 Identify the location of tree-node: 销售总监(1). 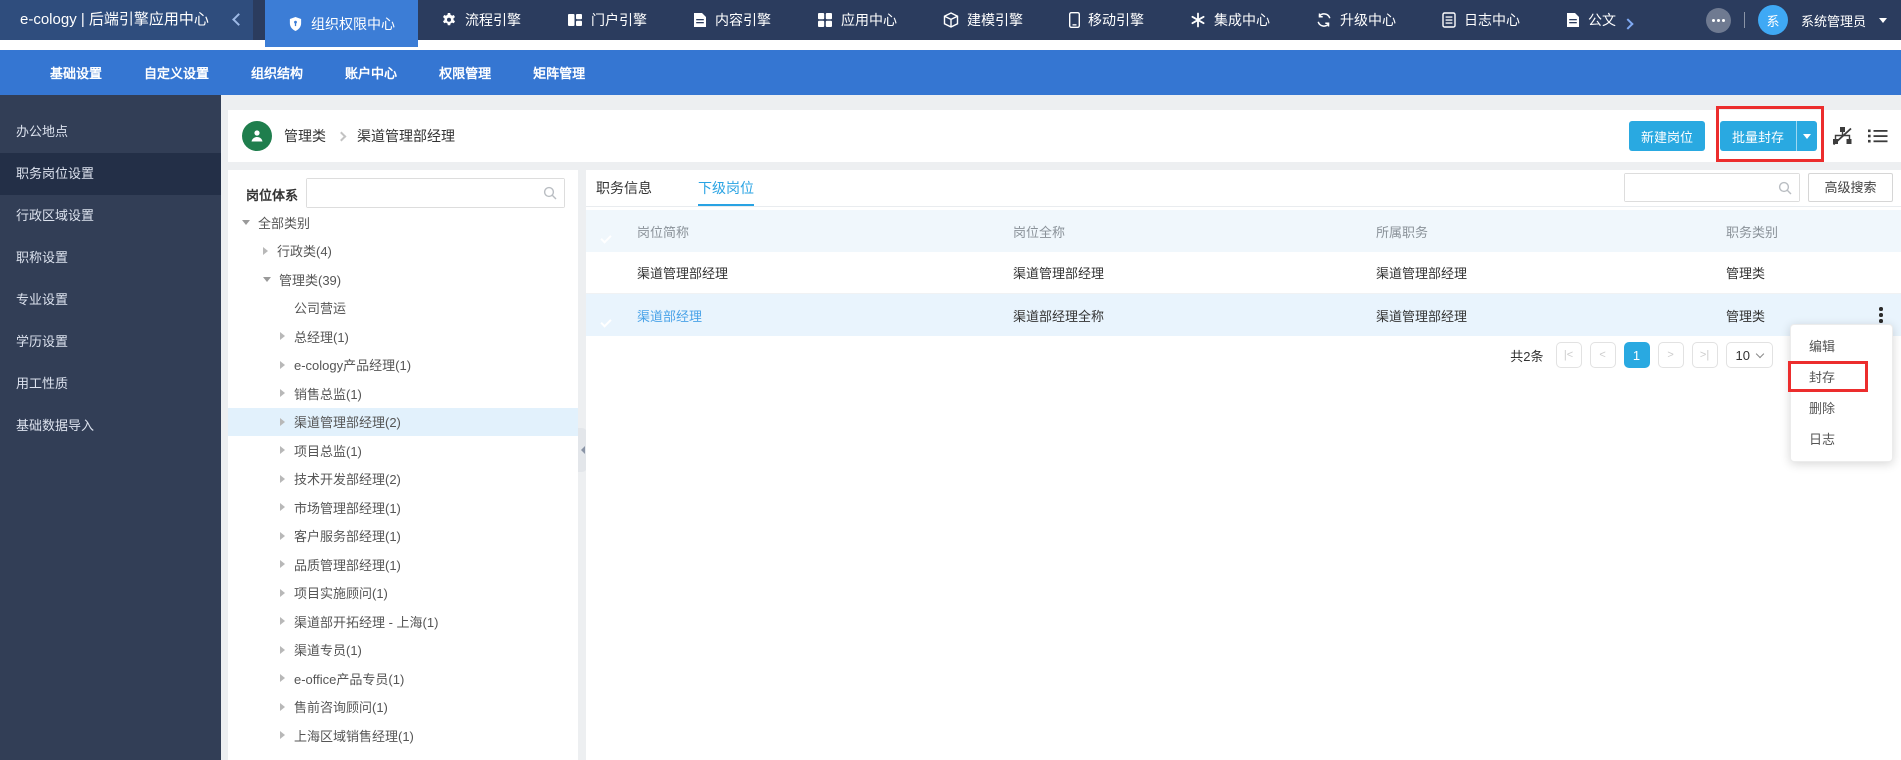
(403, 393).